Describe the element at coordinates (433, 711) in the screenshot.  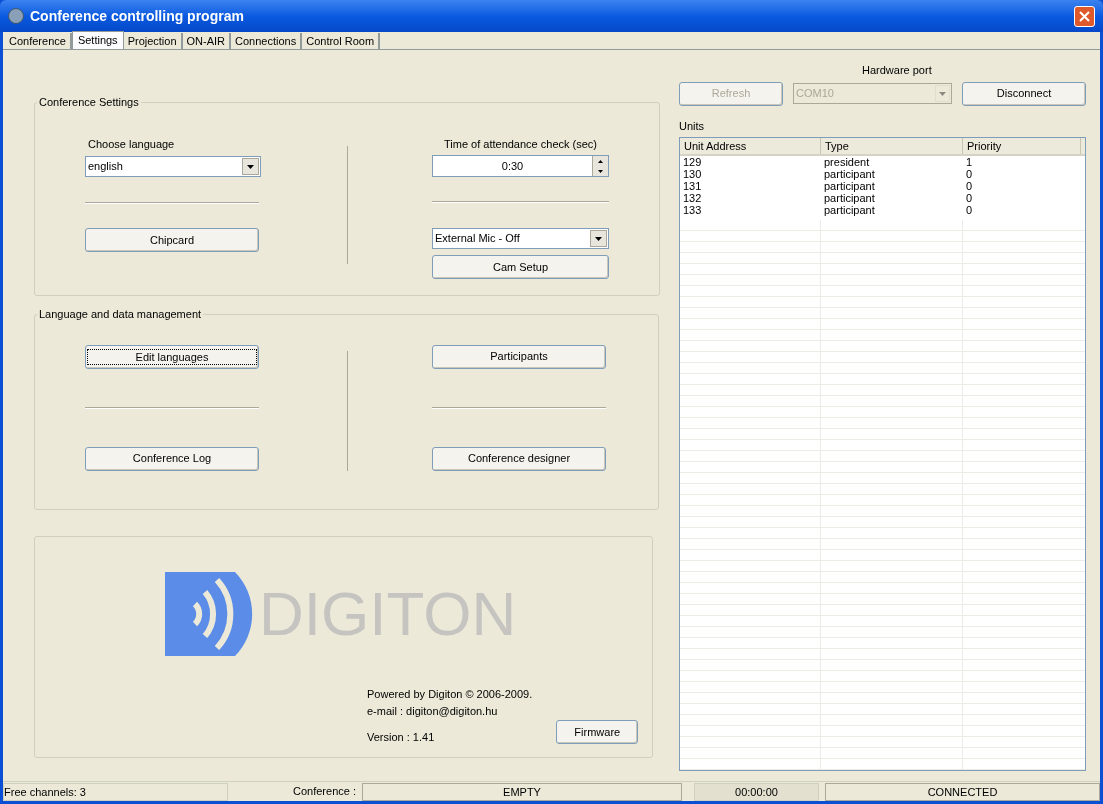
I see `email-text: e-mail : digiton@digiton.hu` at that location.